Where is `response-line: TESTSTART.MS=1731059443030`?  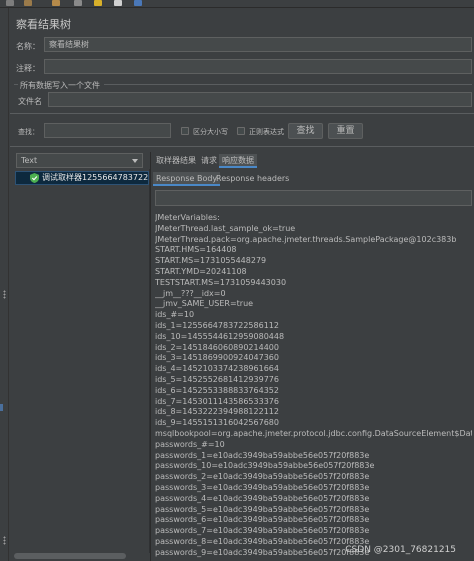
response-line: TESTSTART.MS=1731059443030 is located at coordinates (221, 282).